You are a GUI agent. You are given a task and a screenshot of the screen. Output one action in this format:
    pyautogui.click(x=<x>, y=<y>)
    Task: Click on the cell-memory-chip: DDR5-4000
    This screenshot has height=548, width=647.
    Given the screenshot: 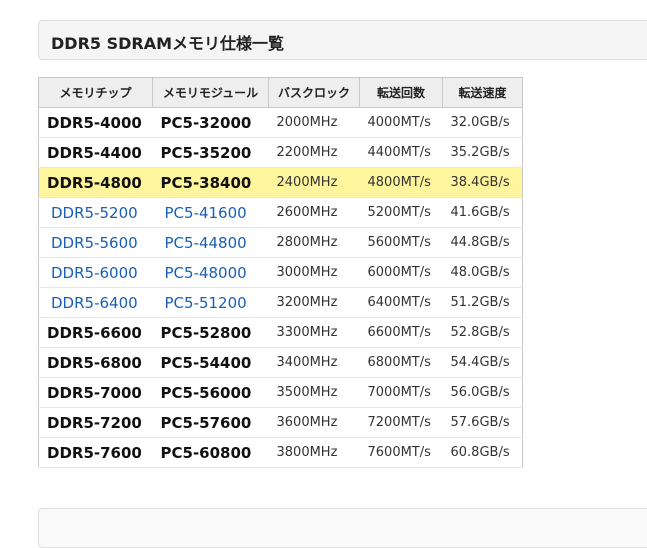 What is the action you would take?
    pyautogui.click(x=95, y=122)
    